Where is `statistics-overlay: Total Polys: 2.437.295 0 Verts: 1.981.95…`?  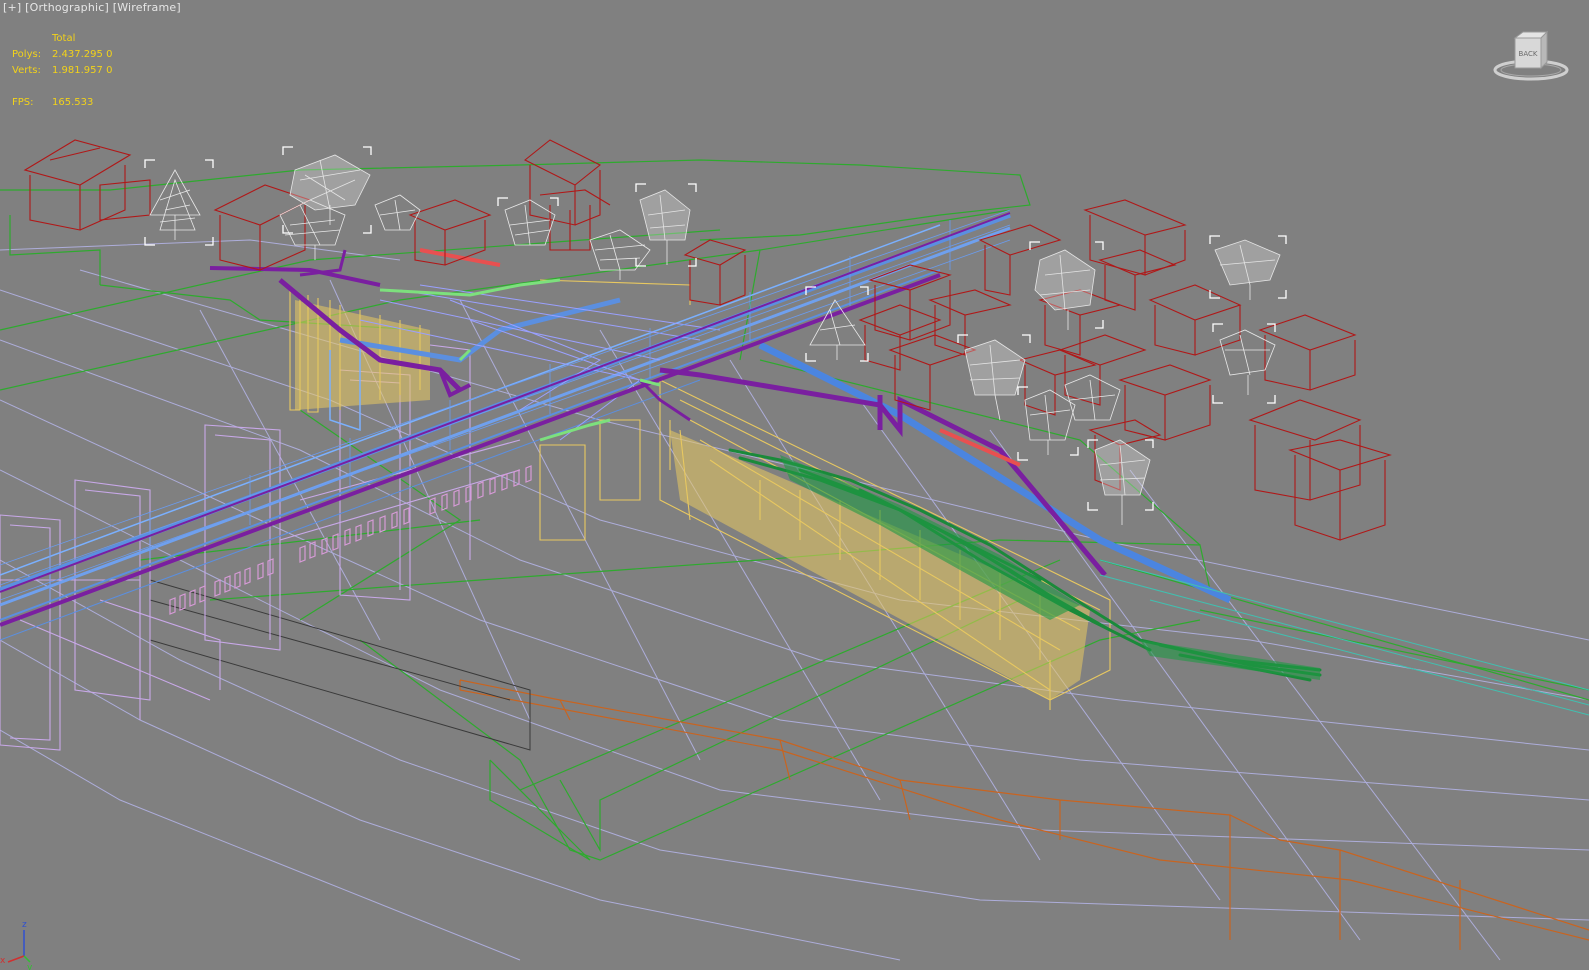 statistics-overlay: Total Polys: 2.437.295 0 Verts: 1.981.95… is located at coordinates (62, 71).